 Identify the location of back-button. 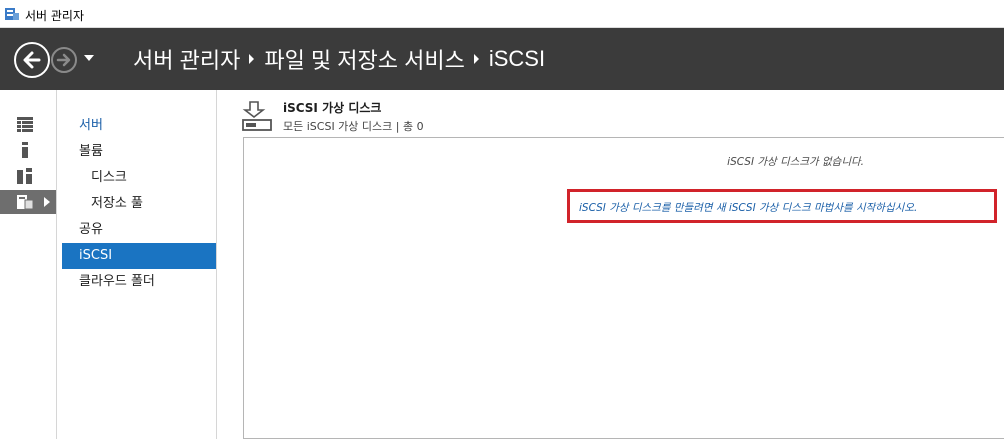
(32, 60).